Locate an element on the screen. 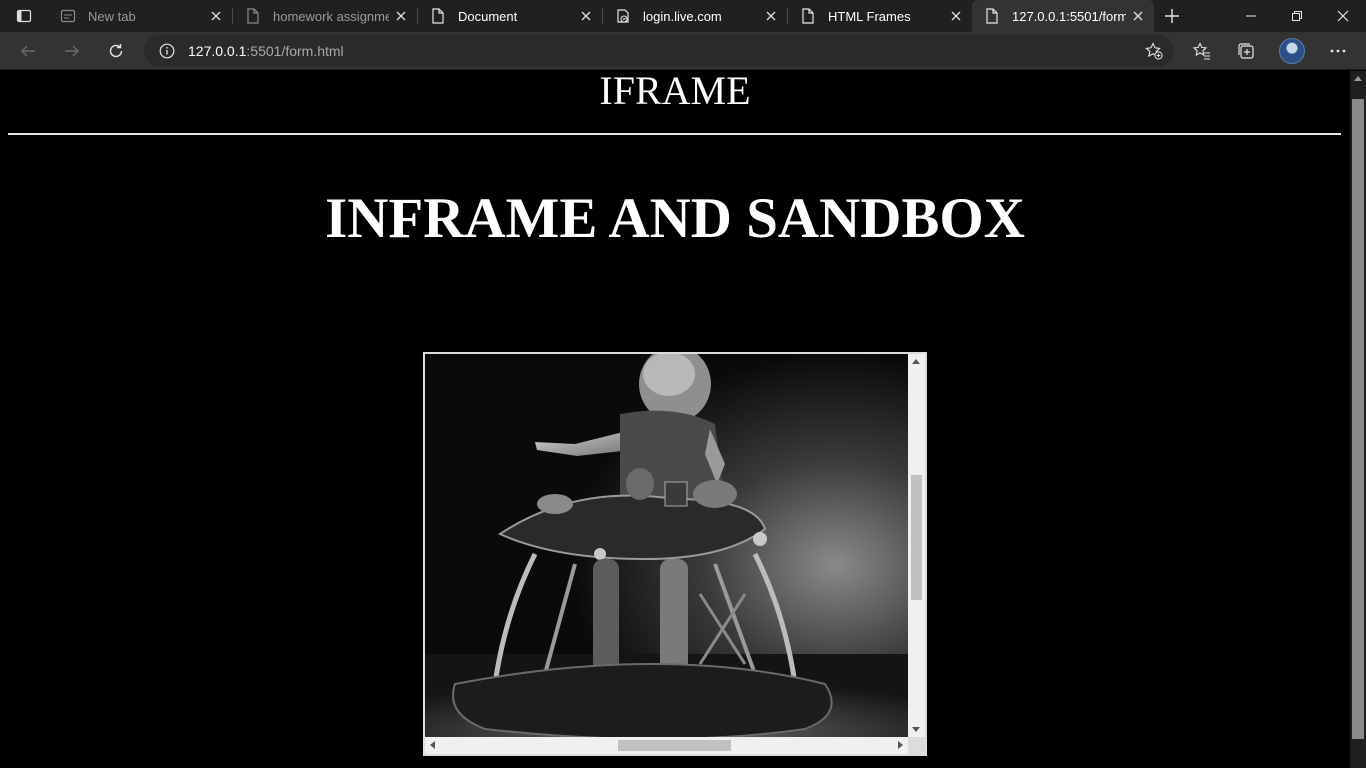 This screenshot has height=768, width=1366. settings-menu-button is located at coordinates (1338, 51).